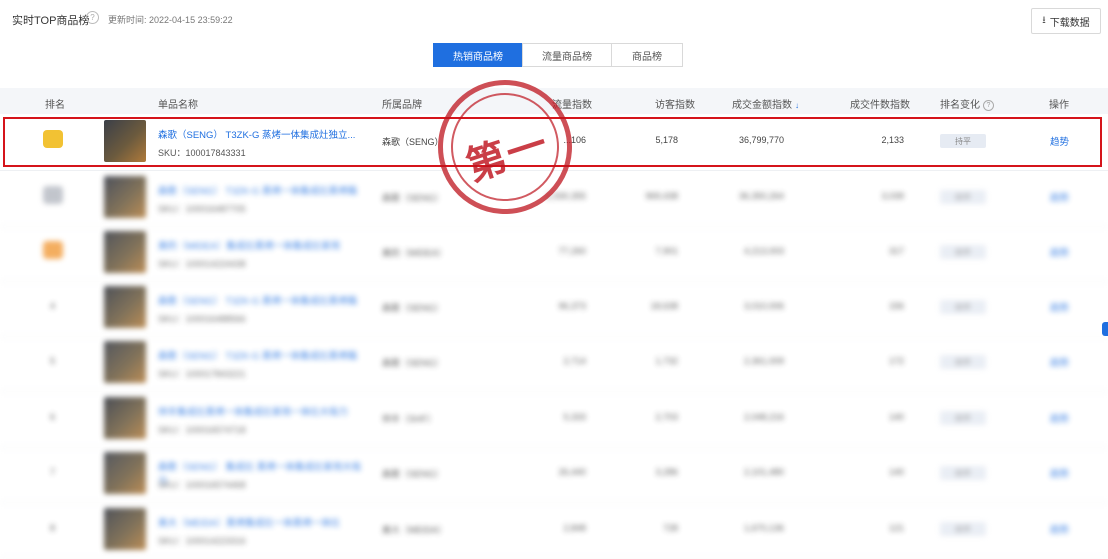 The width and height of the screenshot is (1108, 559). What do you see at coordinates (763, 306) in the screenshot?
I see `amount-index: 3,010,006` at bounding box center [763, 306].